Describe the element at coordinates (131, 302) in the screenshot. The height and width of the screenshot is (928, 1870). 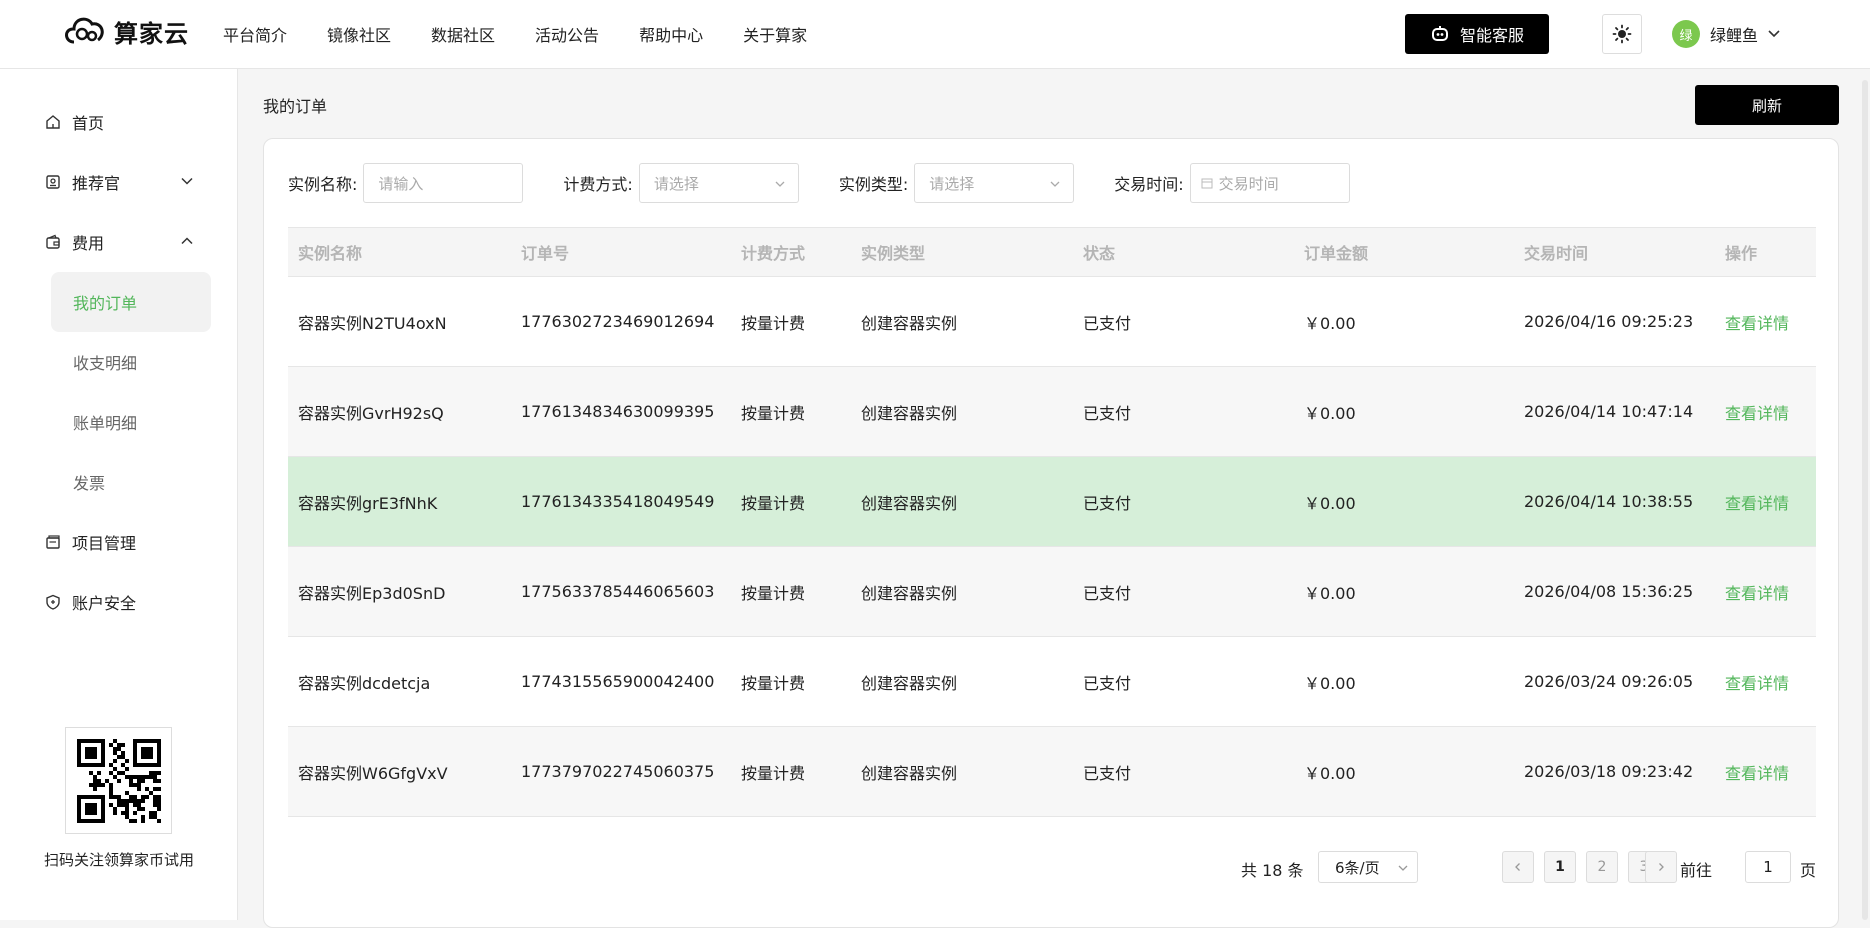
I see `sidebar-subitem-my-orders: 我的订单` at that location.